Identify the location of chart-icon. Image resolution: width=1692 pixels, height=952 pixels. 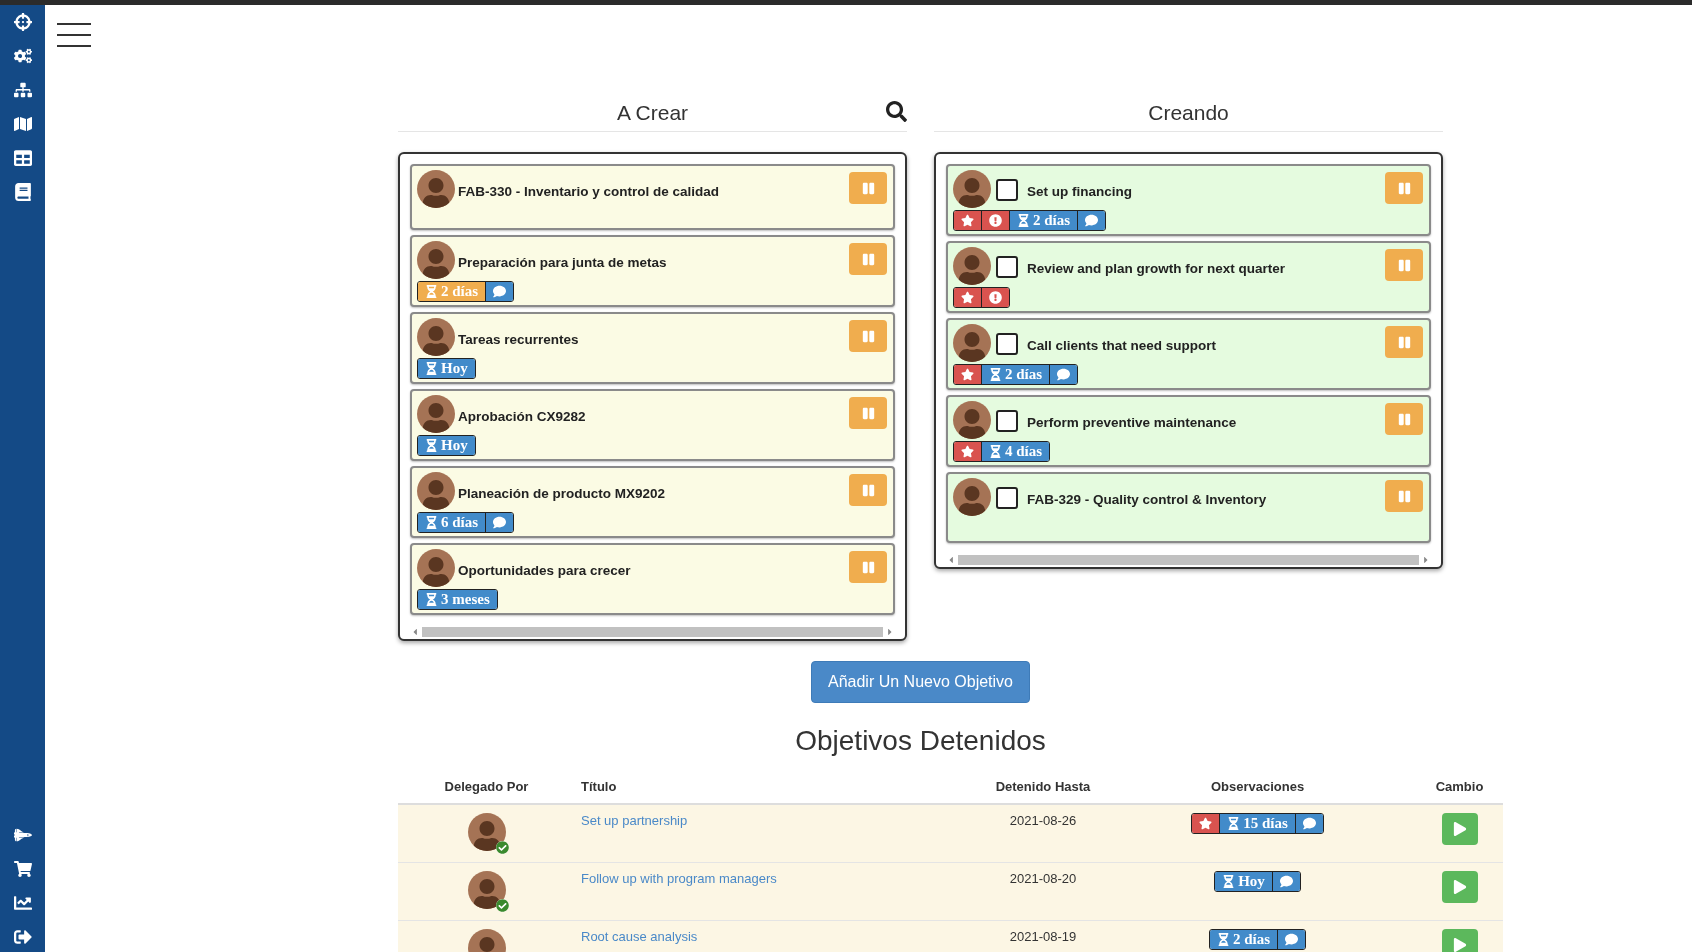
(22, 903).